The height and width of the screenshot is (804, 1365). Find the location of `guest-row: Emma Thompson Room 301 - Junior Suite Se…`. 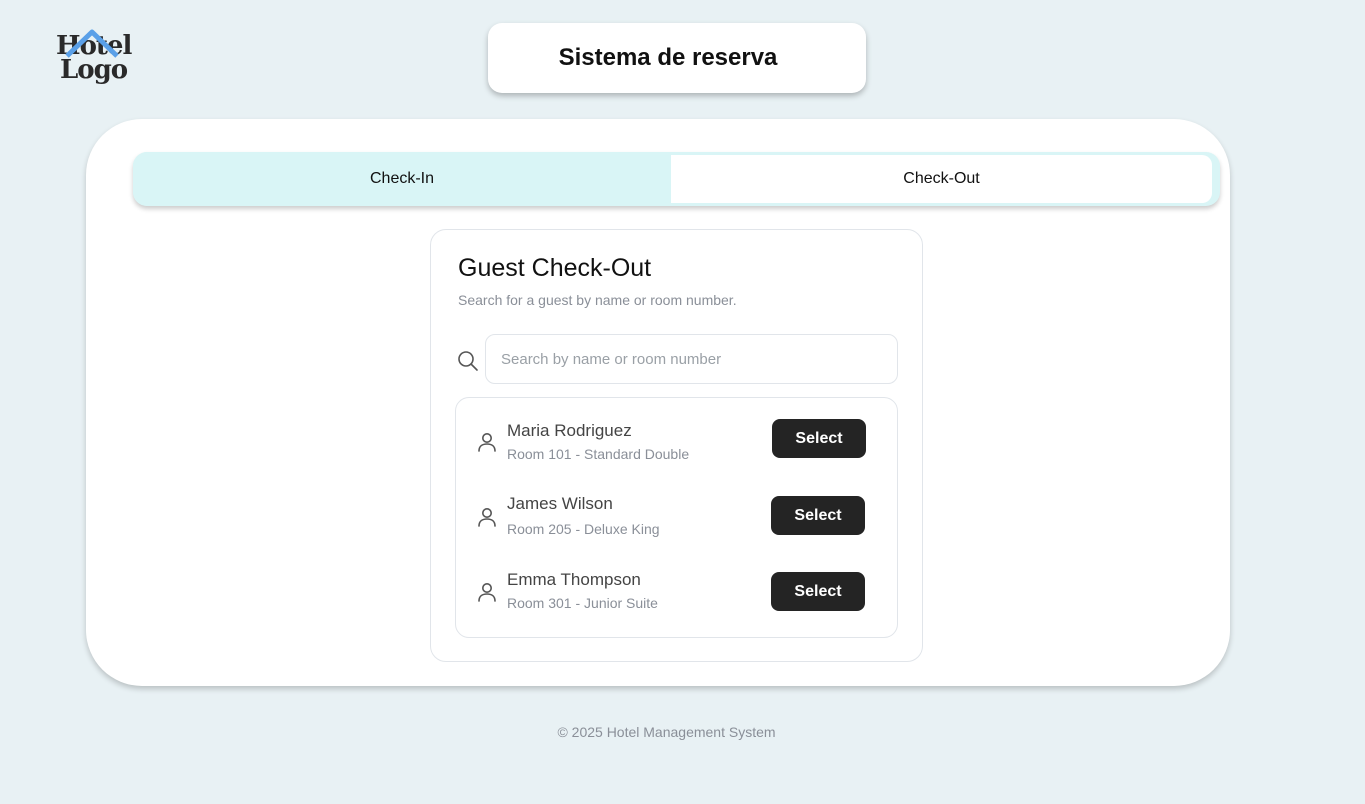

guest-row: Emma Thompson Room 301 - Junior Suite Se… is located at coordinates (676, 580).